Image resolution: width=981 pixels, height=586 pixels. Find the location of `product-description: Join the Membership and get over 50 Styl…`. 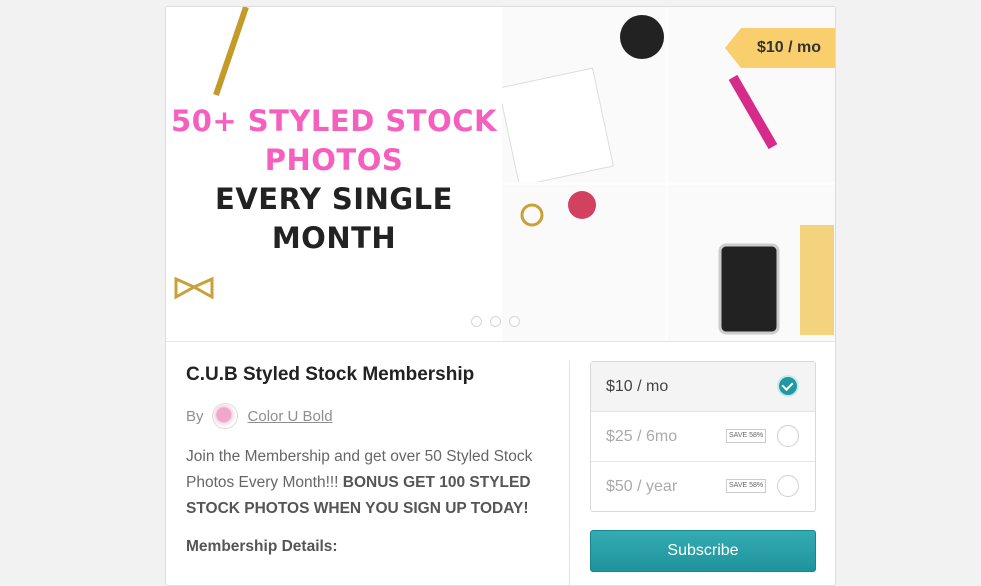

product-description: Join the Membership and get over 50 Styl… is located at coordinates (366, 483).